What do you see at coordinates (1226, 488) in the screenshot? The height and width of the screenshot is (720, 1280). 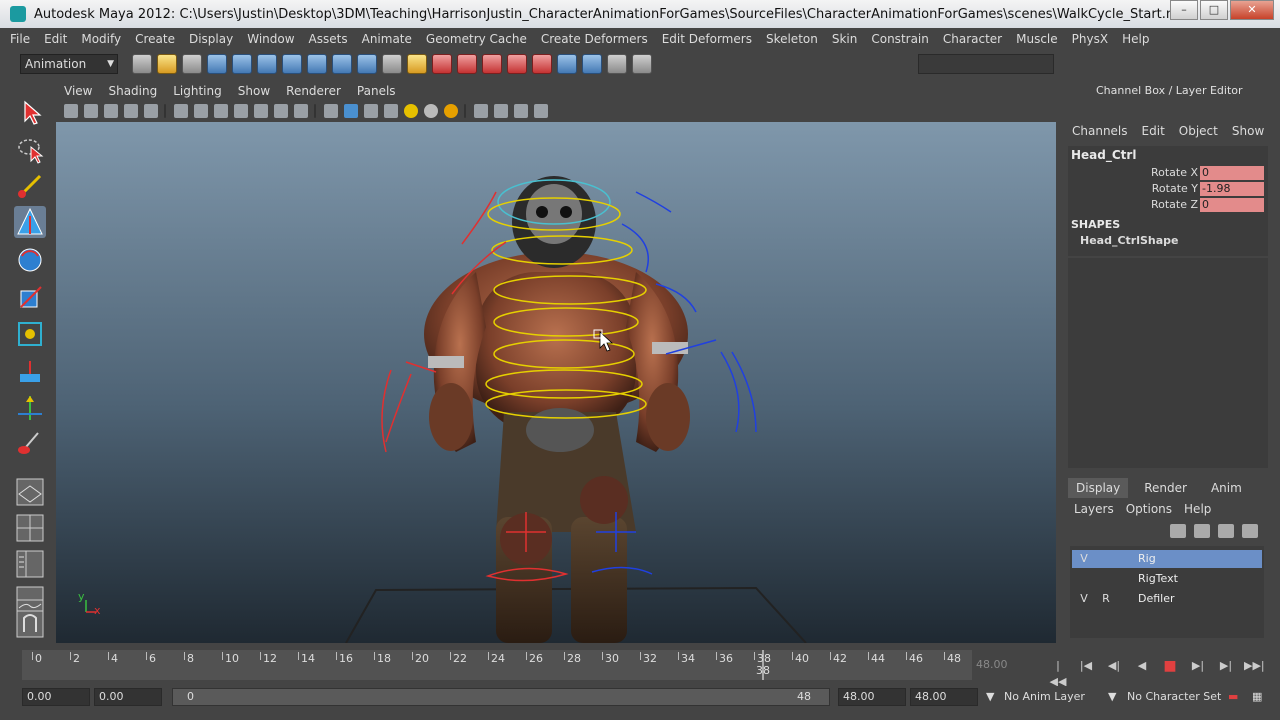 I see `tab-anim: Anim` at bounding box center [1226, 488].